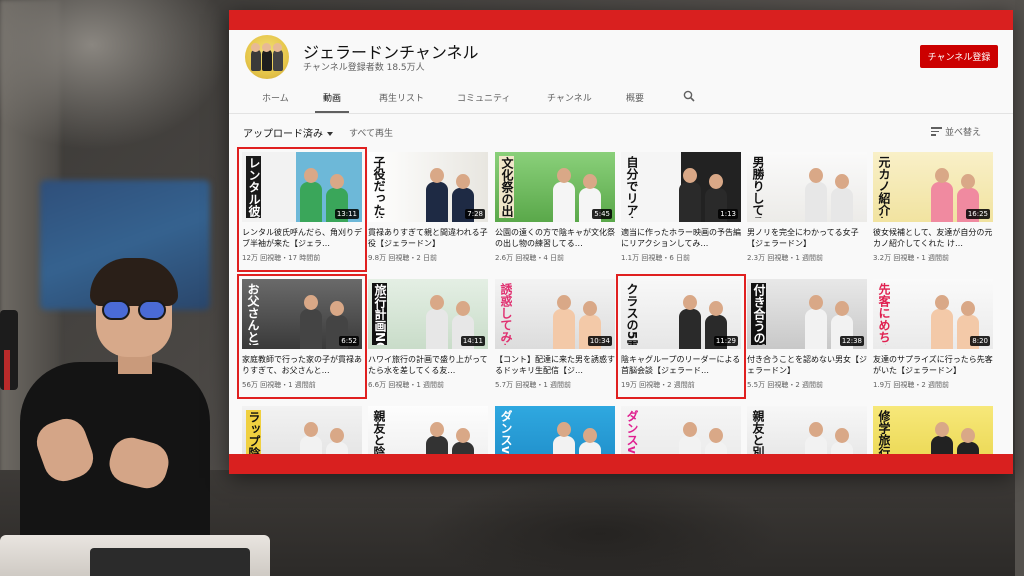 This screenshot has height=576, width=1024. I want to click on background-light, so click(115, 75).